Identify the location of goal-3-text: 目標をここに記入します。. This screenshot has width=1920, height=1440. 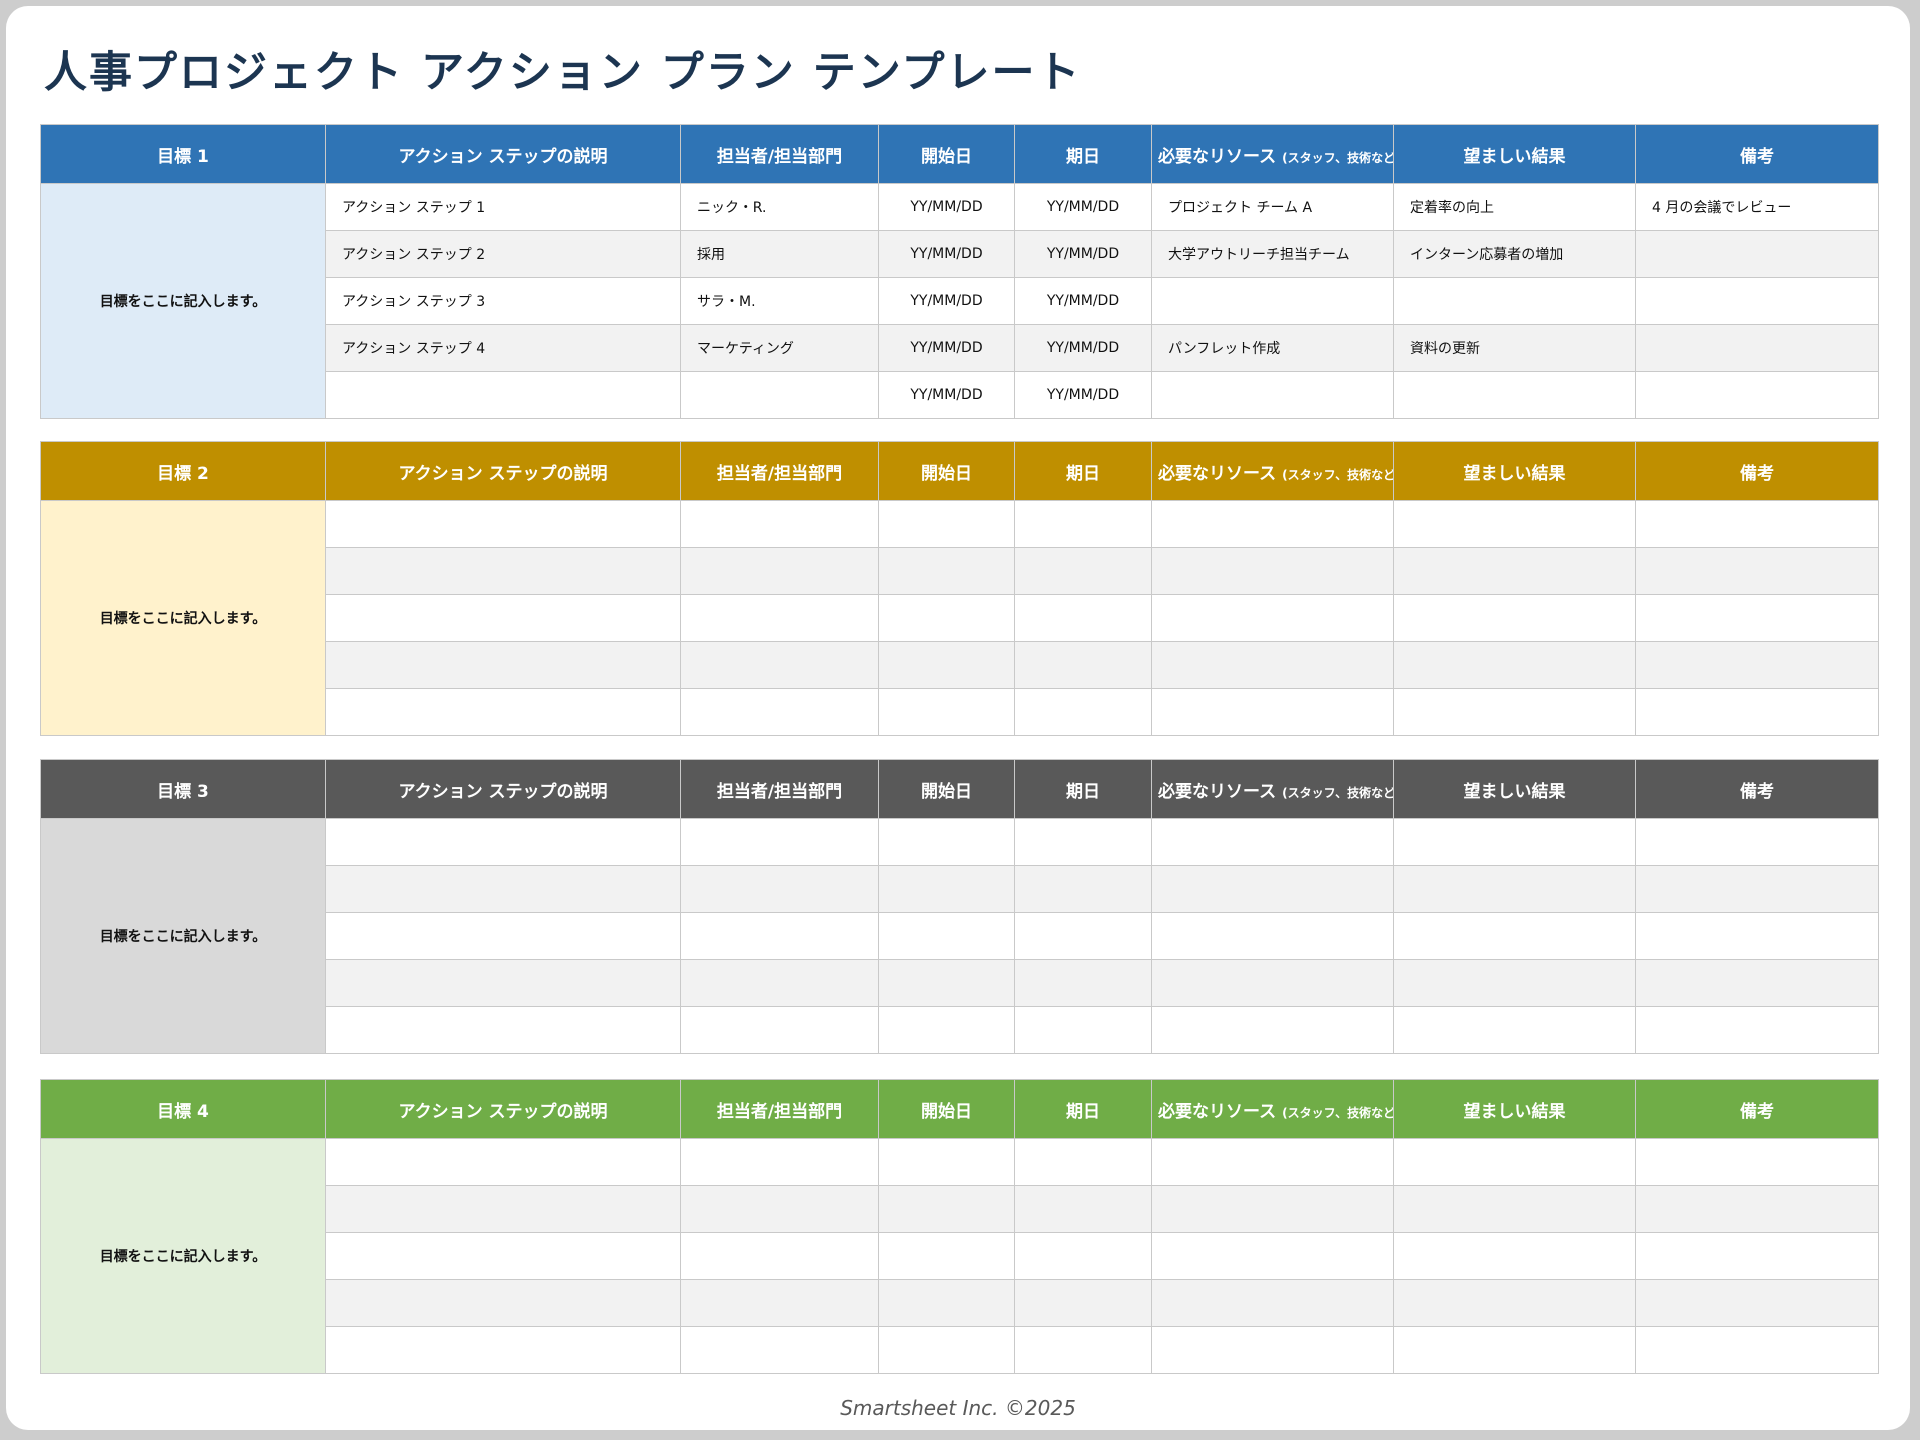
(183, 936).